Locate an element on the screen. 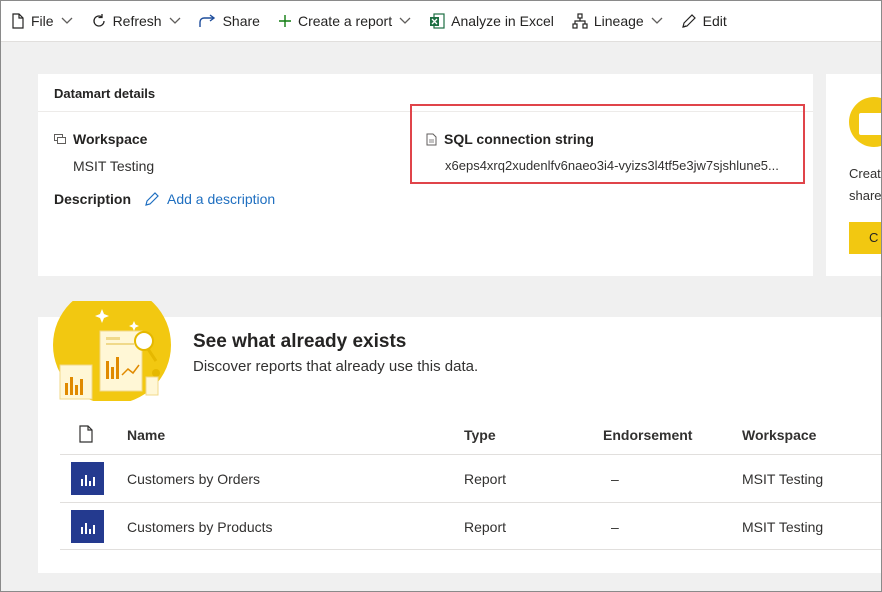 Image resolution: width=882 pixels, height=592 pixels. create-button: C is located at coordinates (865, 238).